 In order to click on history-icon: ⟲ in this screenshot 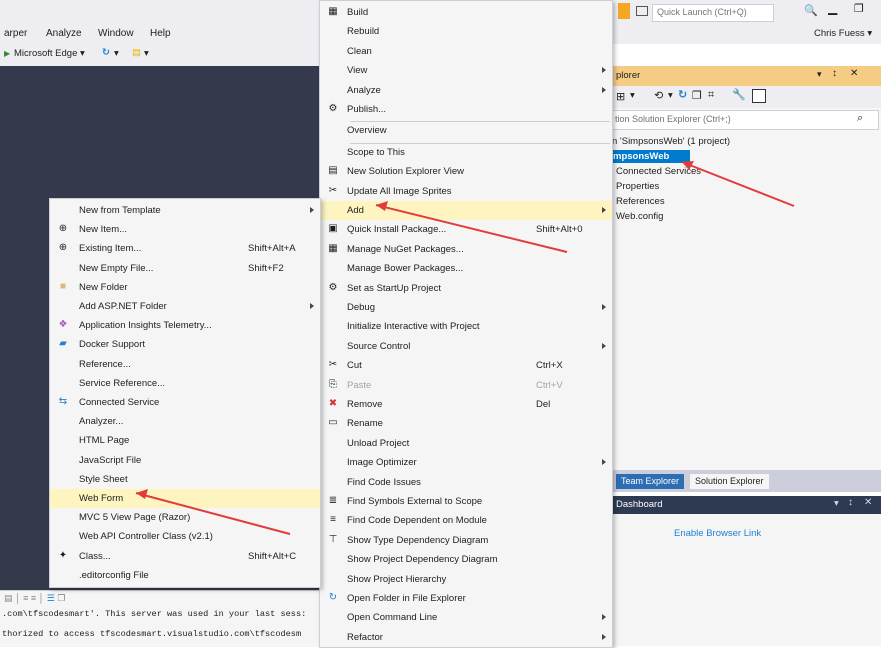, I will do `click(658, 95)`.